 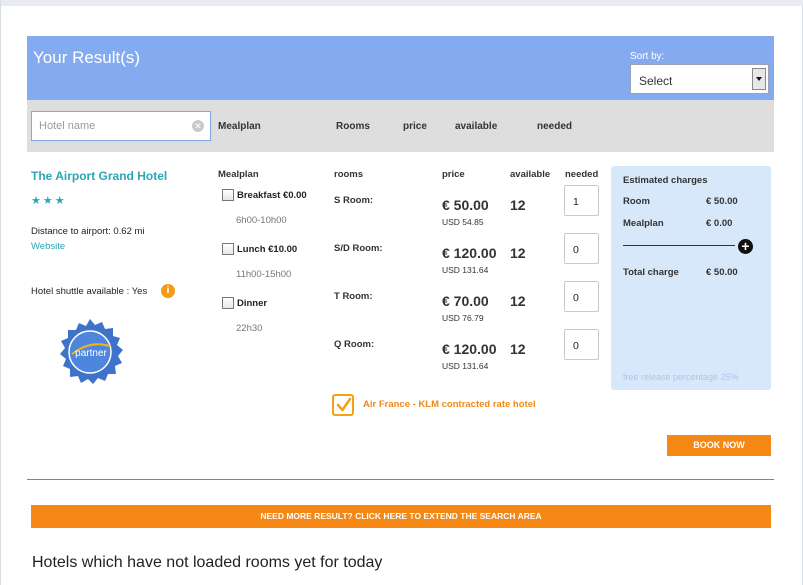 What do you see at coordinates (665, 180) in the screenshot?
I see `estimated-charges-title: Estimated charges` at bounding box center [665, 180].